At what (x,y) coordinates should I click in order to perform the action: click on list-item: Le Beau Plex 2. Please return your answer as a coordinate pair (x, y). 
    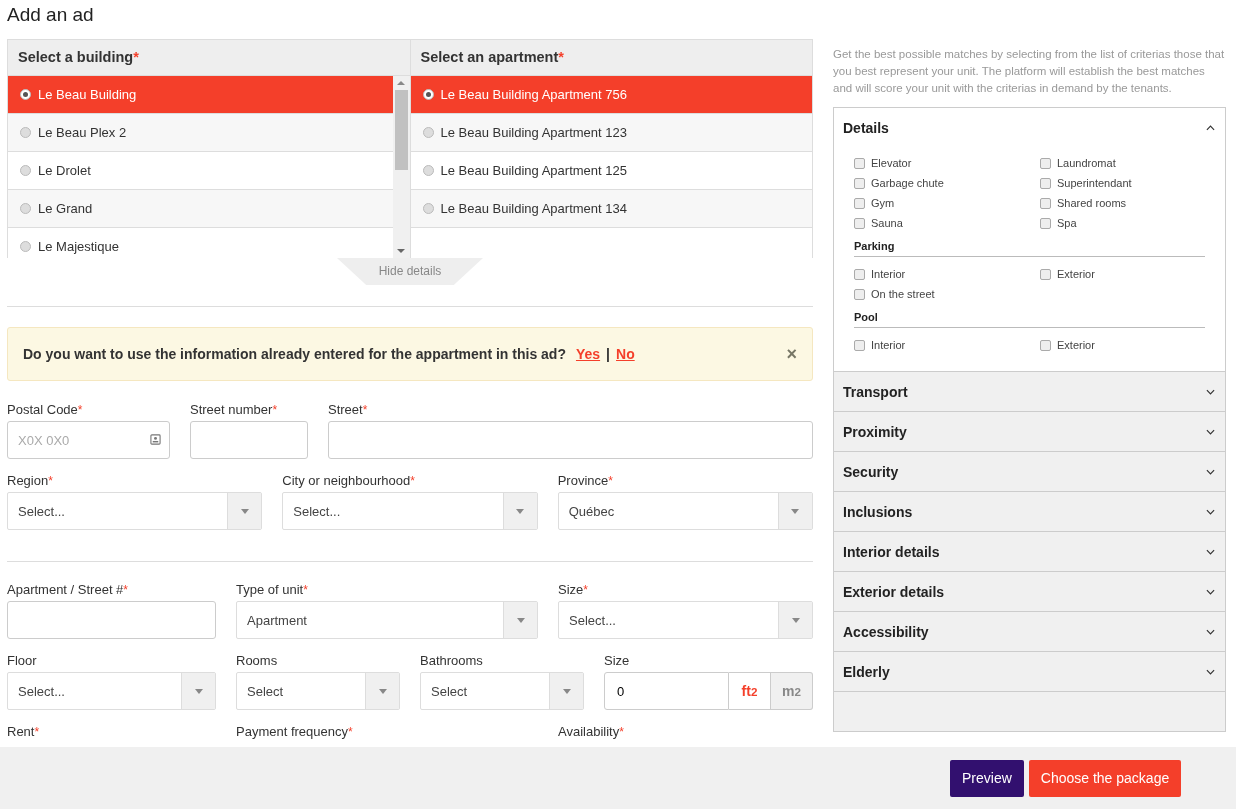
    Looking at the image, I should click on (200, 133).